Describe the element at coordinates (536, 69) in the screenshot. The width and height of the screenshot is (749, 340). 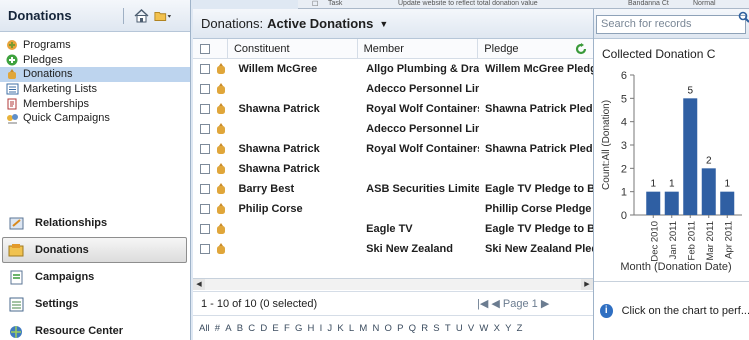
I see `cell-pledge: Willem McGree Pledge` at that location.